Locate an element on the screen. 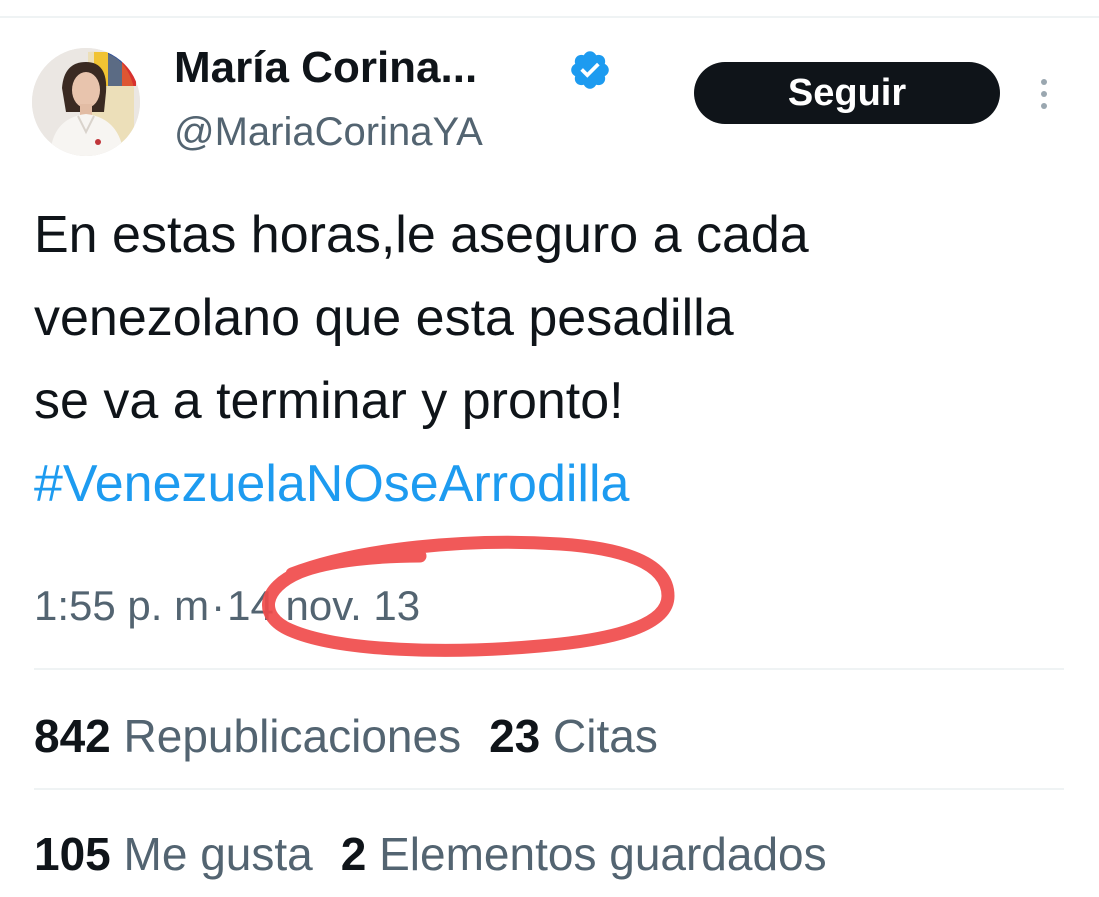  avatar-photo is located at coordinates (86, 102).